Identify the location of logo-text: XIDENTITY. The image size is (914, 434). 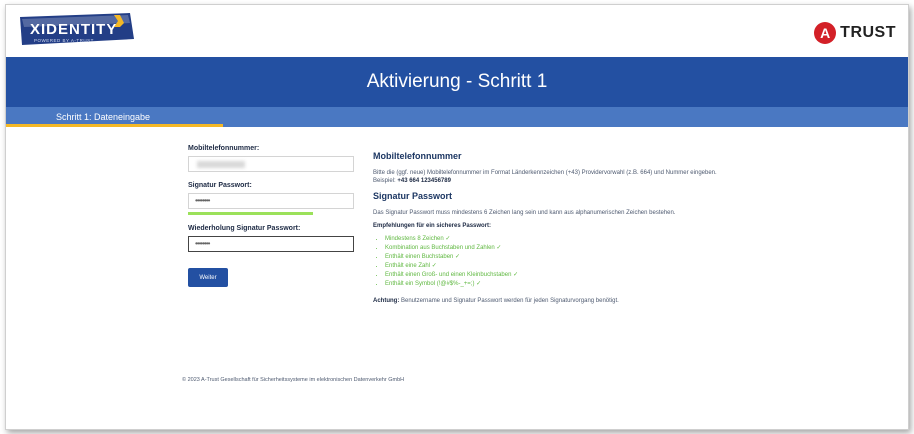
(73, 29).